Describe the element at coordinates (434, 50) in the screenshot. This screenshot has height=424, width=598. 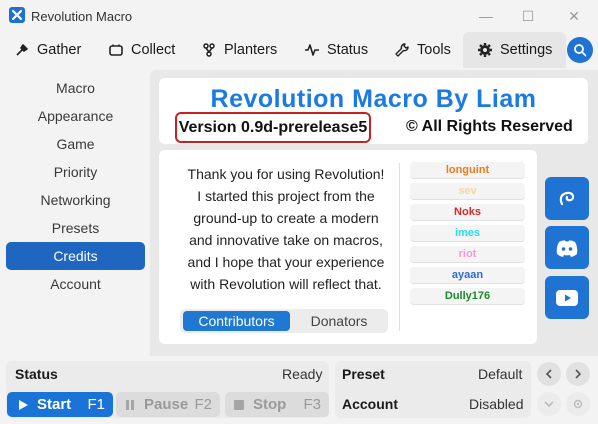
I see `tab-label: Tools` at that location.